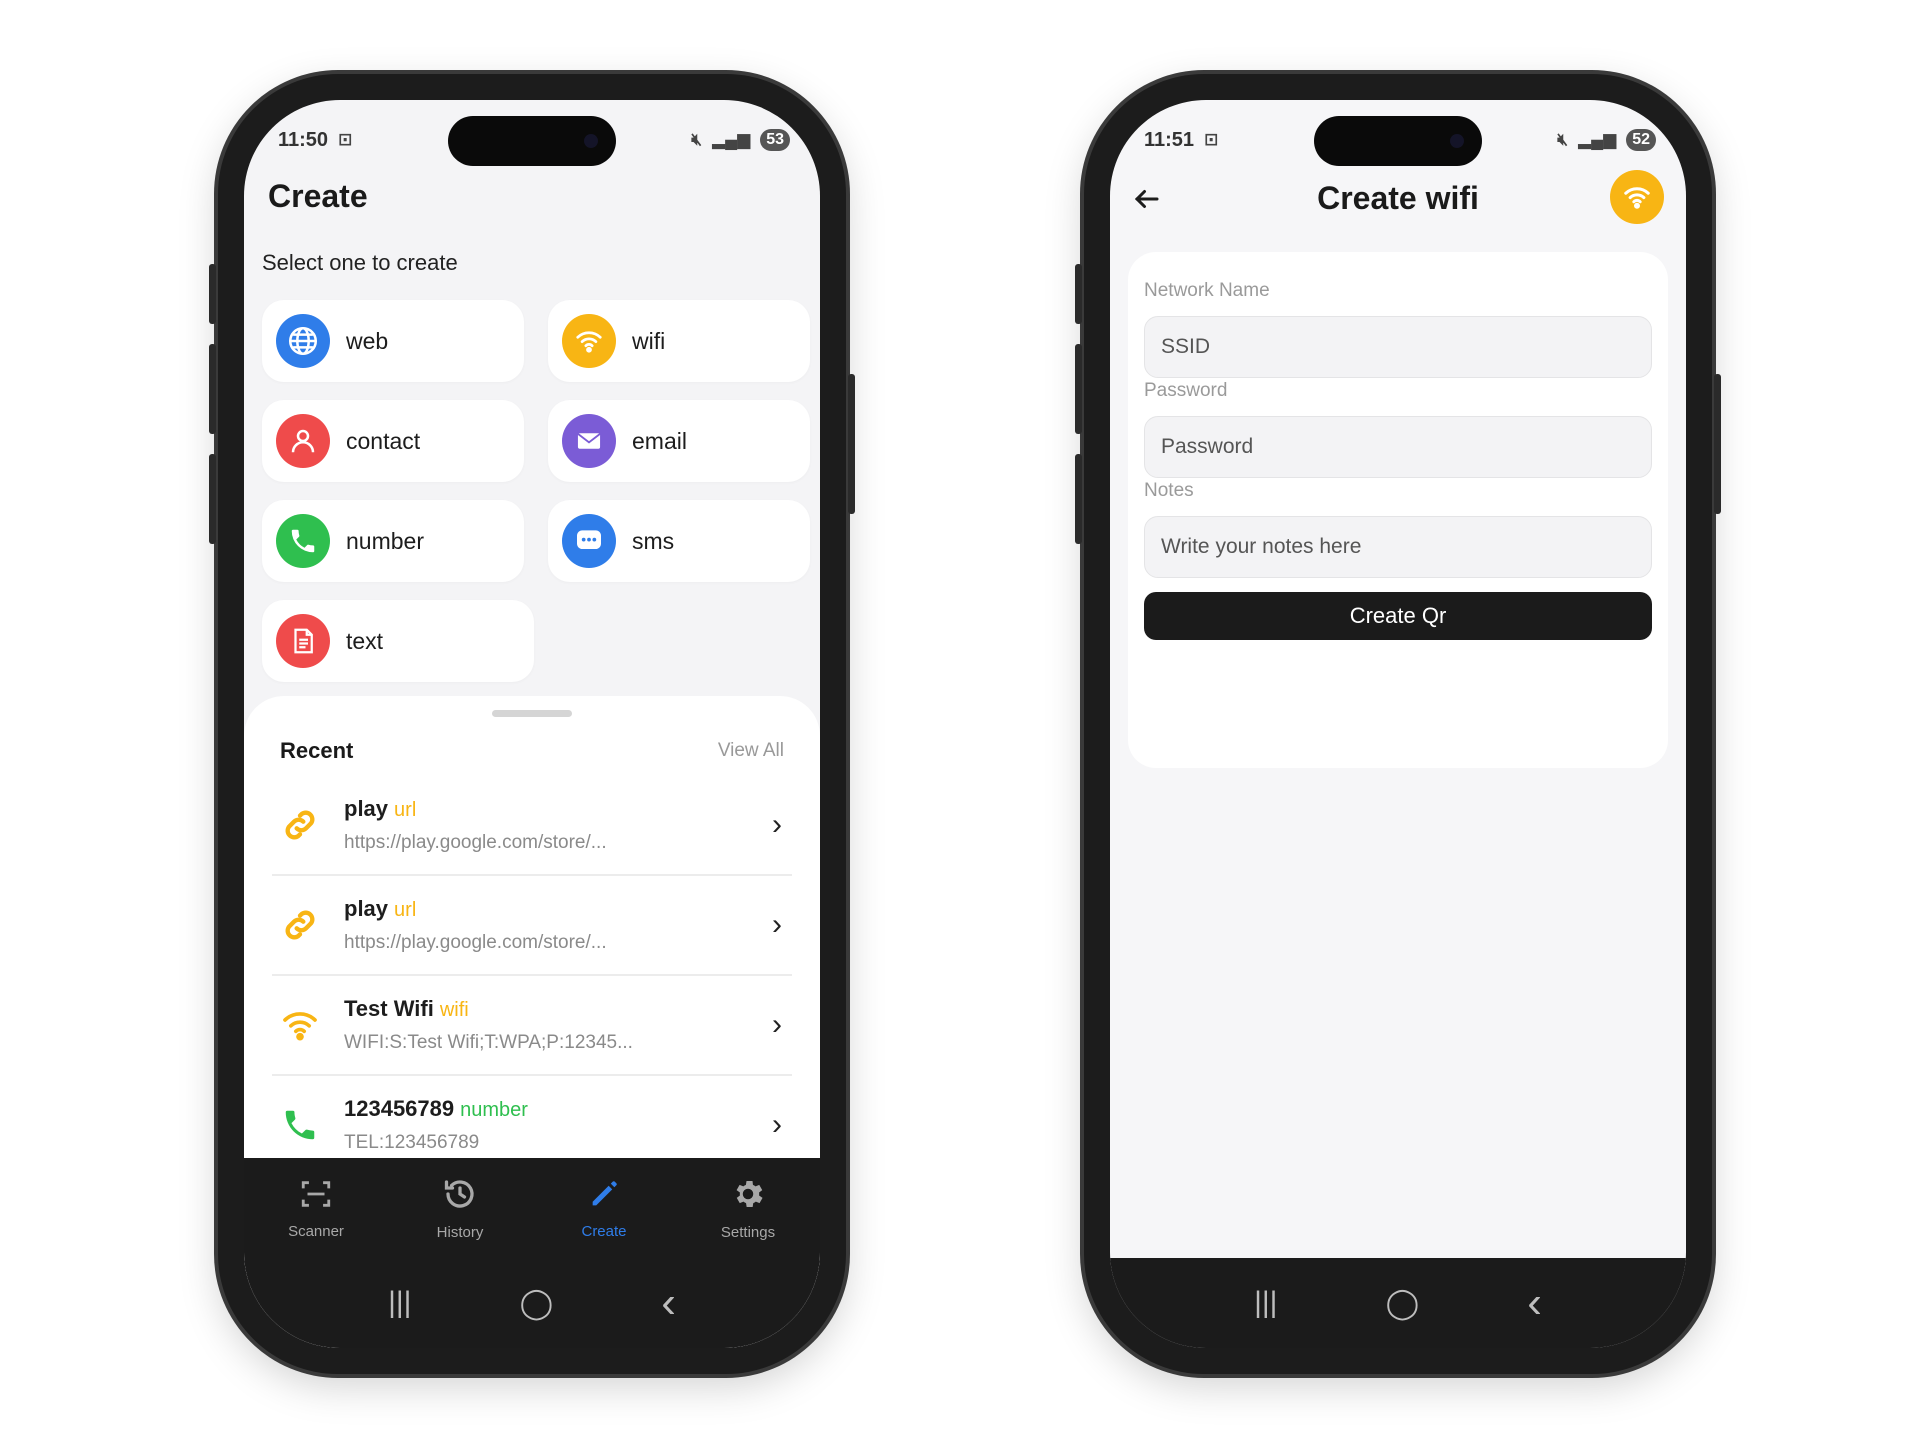  What do you see at coordinates (604, 1197) in the screenshot?
I see `pencil-icon` at bounding box center [604, 1197].